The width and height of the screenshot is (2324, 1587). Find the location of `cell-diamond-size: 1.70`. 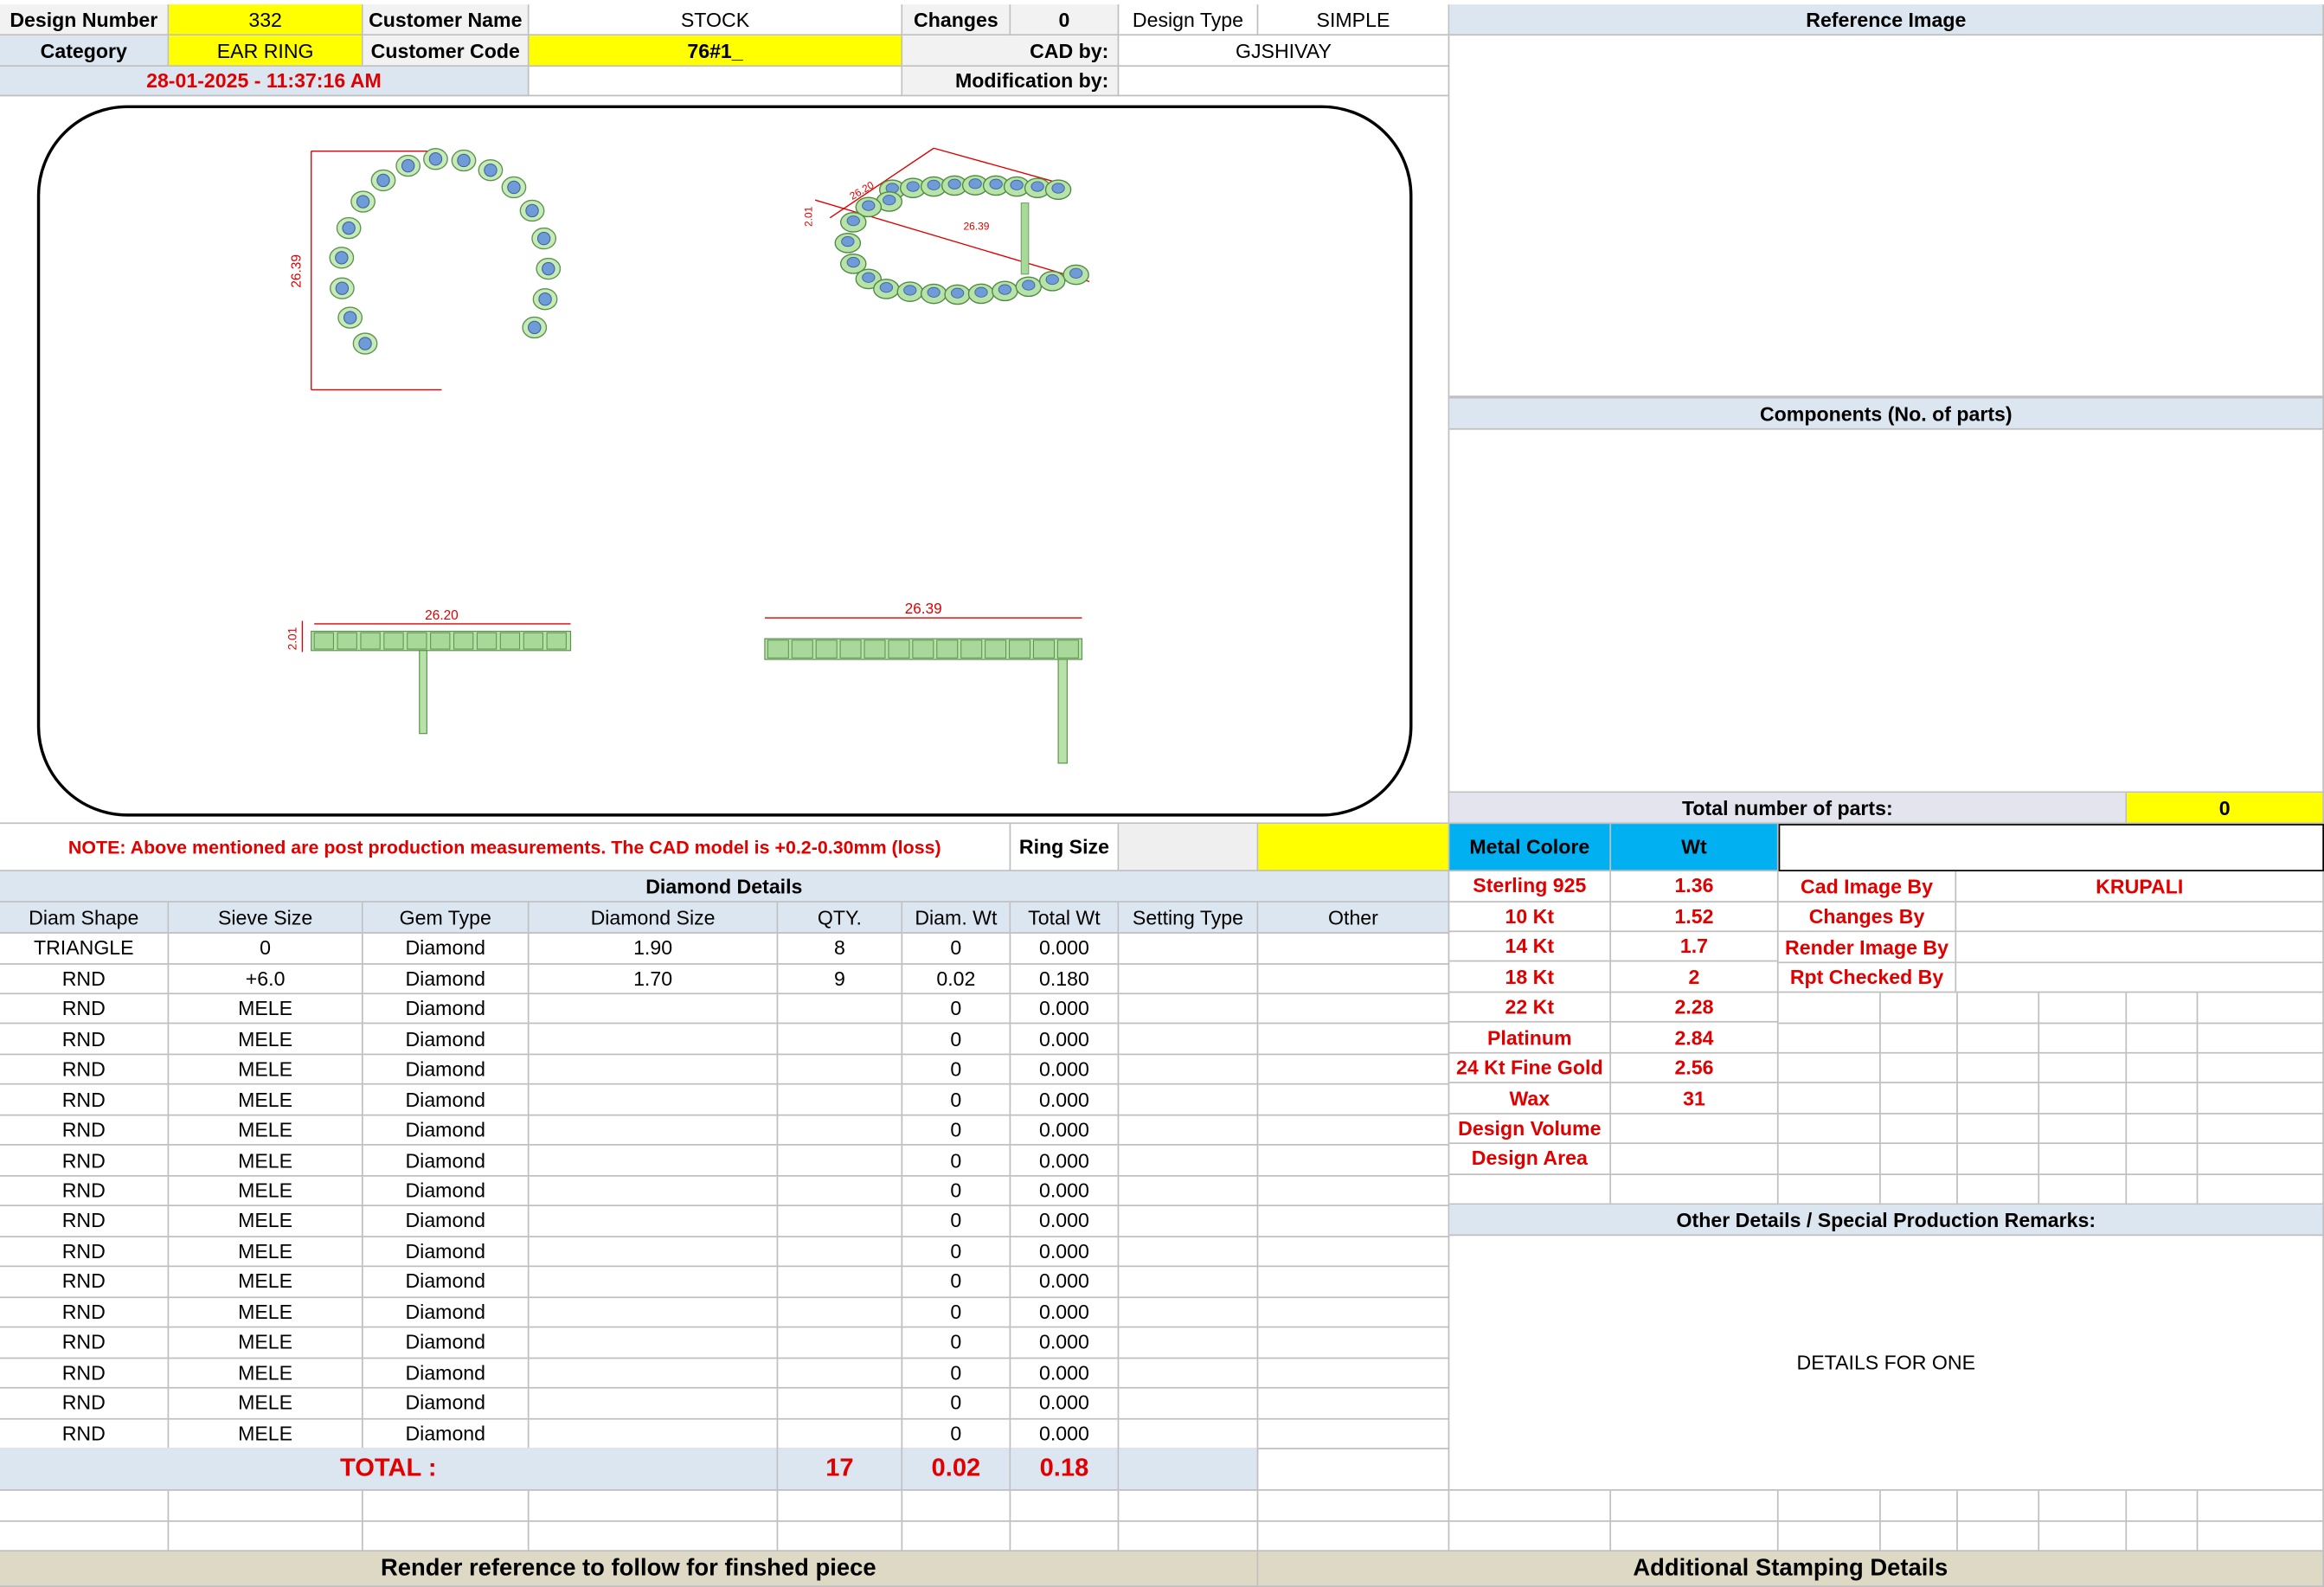

cell-diamond-size: 1.70 is located at coordinates (654, 979).